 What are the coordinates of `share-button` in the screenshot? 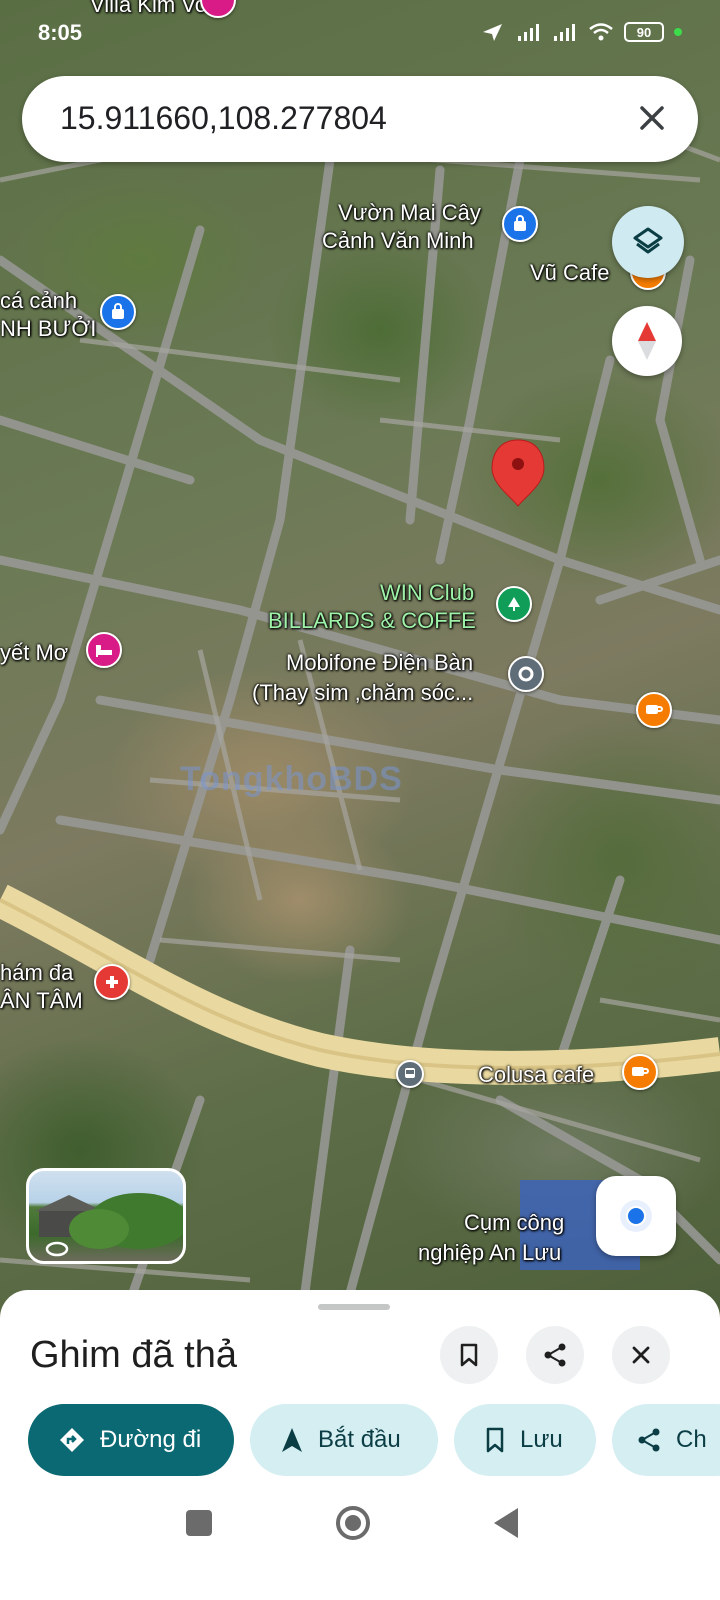 It's located at (555, 1355).